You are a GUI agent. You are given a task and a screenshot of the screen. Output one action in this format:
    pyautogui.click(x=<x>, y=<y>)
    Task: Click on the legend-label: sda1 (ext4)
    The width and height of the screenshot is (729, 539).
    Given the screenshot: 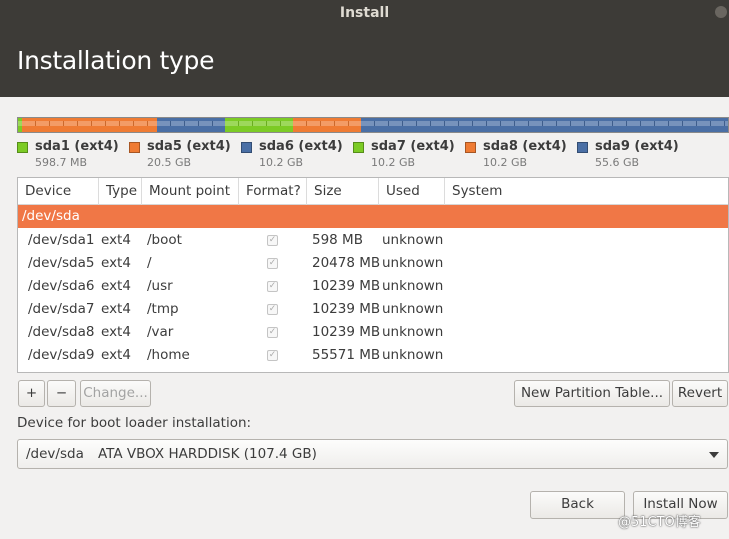 What is the action you would take?
    pyautogui.click(x=77, y=146)
    